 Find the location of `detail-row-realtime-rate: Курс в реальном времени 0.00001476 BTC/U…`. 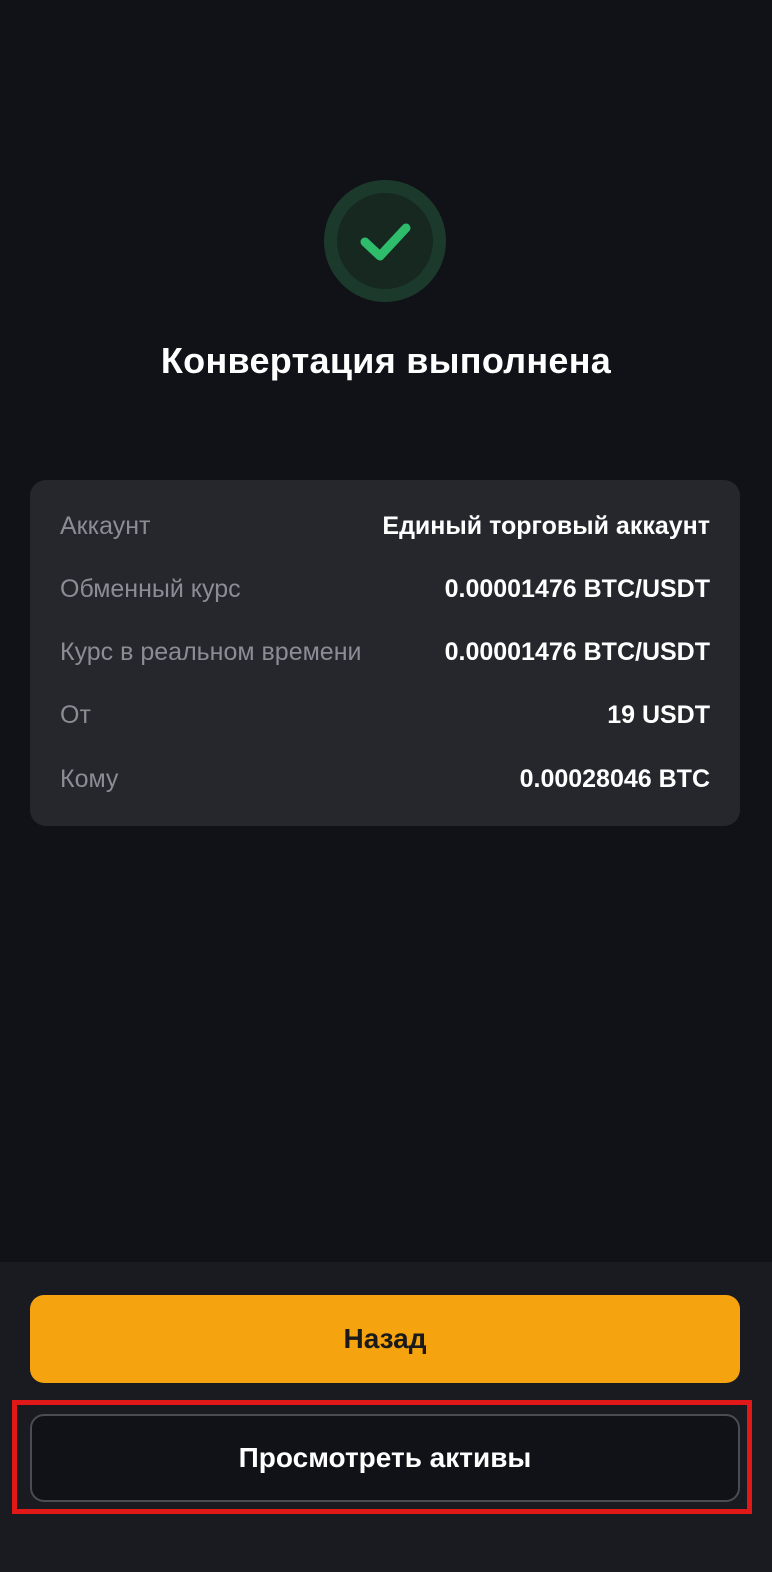

detail-row-realtime-rate: Курс в реальном времени 0.00001476 BTC/U… is located at coordinates (385, 652).